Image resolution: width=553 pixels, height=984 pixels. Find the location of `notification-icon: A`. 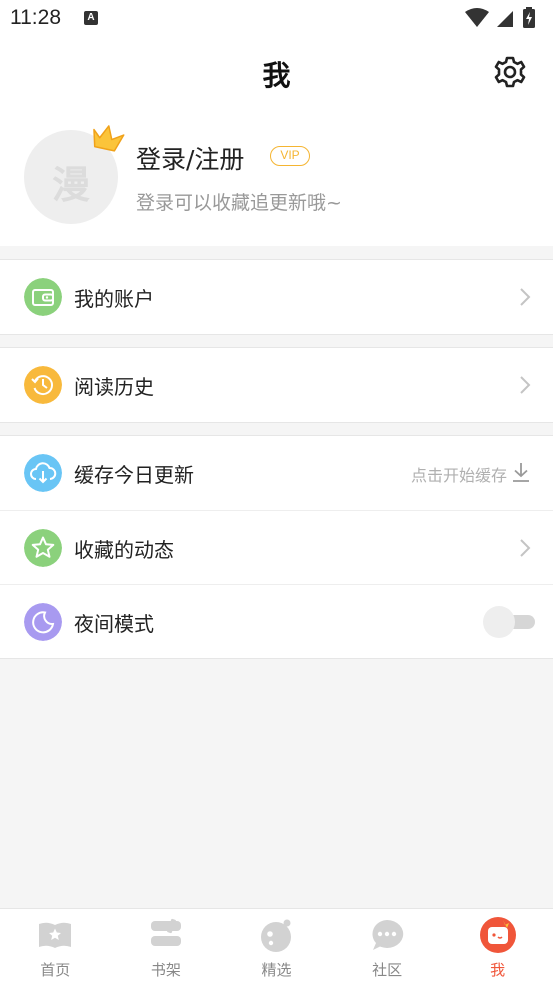

notification-icon: A is located at coordinates (91, 18).